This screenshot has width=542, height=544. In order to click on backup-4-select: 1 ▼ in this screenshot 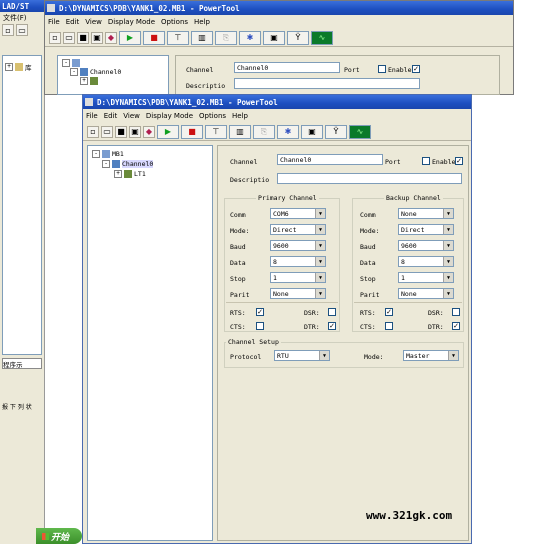, I will do `click(426, 277)`.